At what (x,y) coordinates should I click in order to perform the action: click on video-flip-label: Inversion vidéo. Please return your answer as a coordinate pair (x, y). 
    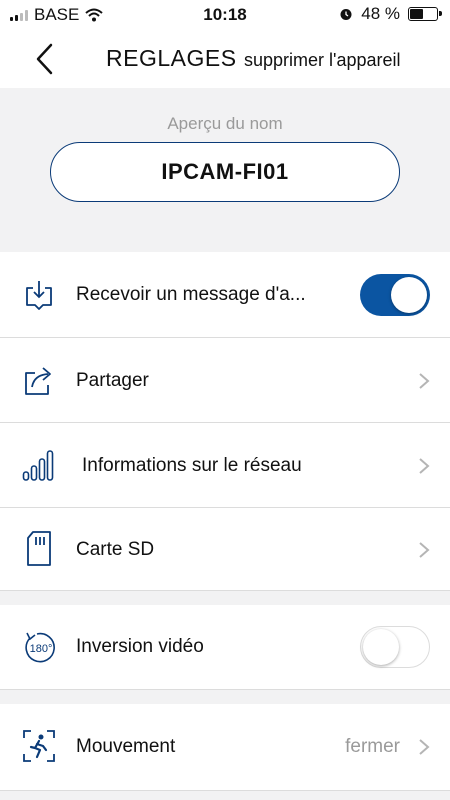
    Looking at the image, I should click on (140, 646).